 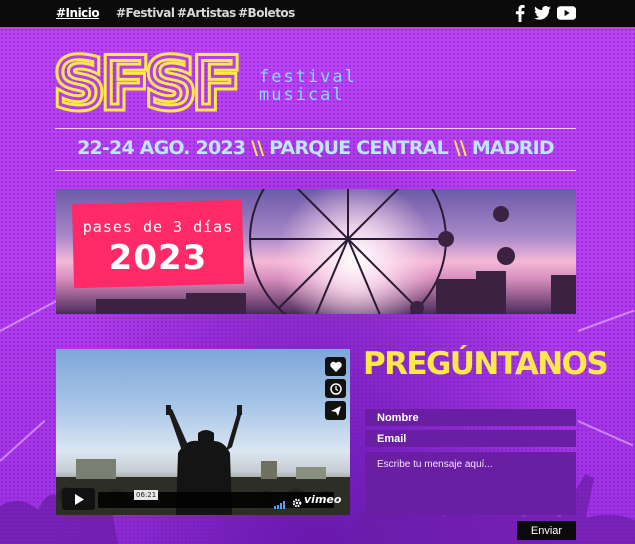 What do you see at coordinates (297, 501) in the screenshot?
I see `settings-icon` at bounding box center [297, 501].